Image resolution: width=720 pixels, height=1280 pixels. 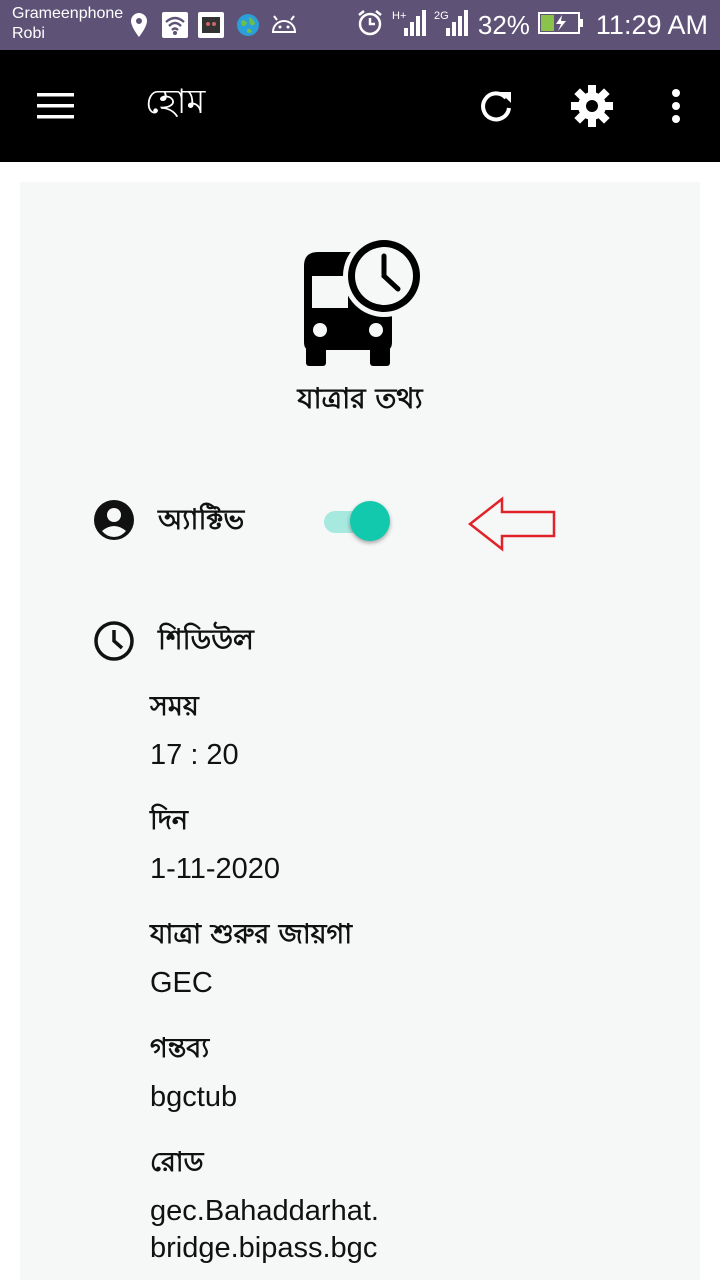 I want to click on destination-label: গন্তব্য, so click(x=180, y=1048).